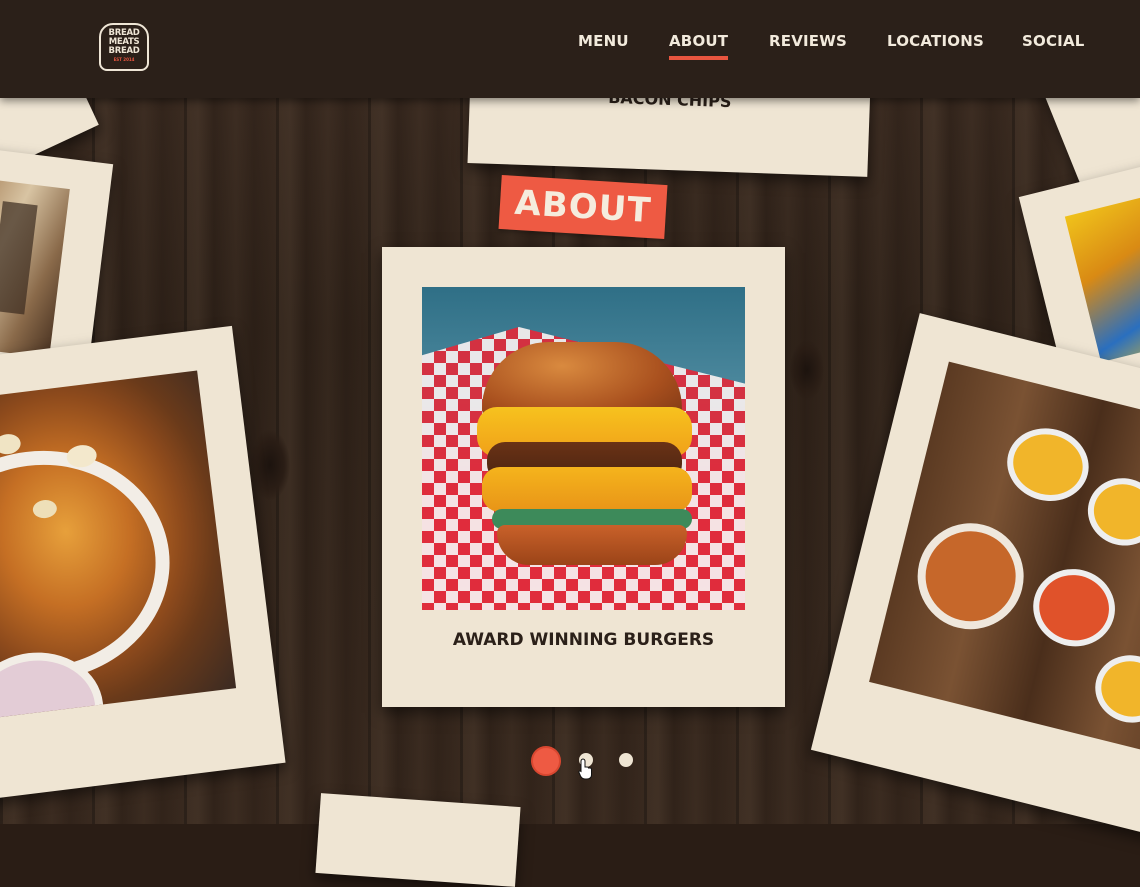 The image size is (1140, 887). What do you see at coordinates (1102, 272) in the screenshot?
I see `colorful-interior-photo` at bounding box center [1102, 272].